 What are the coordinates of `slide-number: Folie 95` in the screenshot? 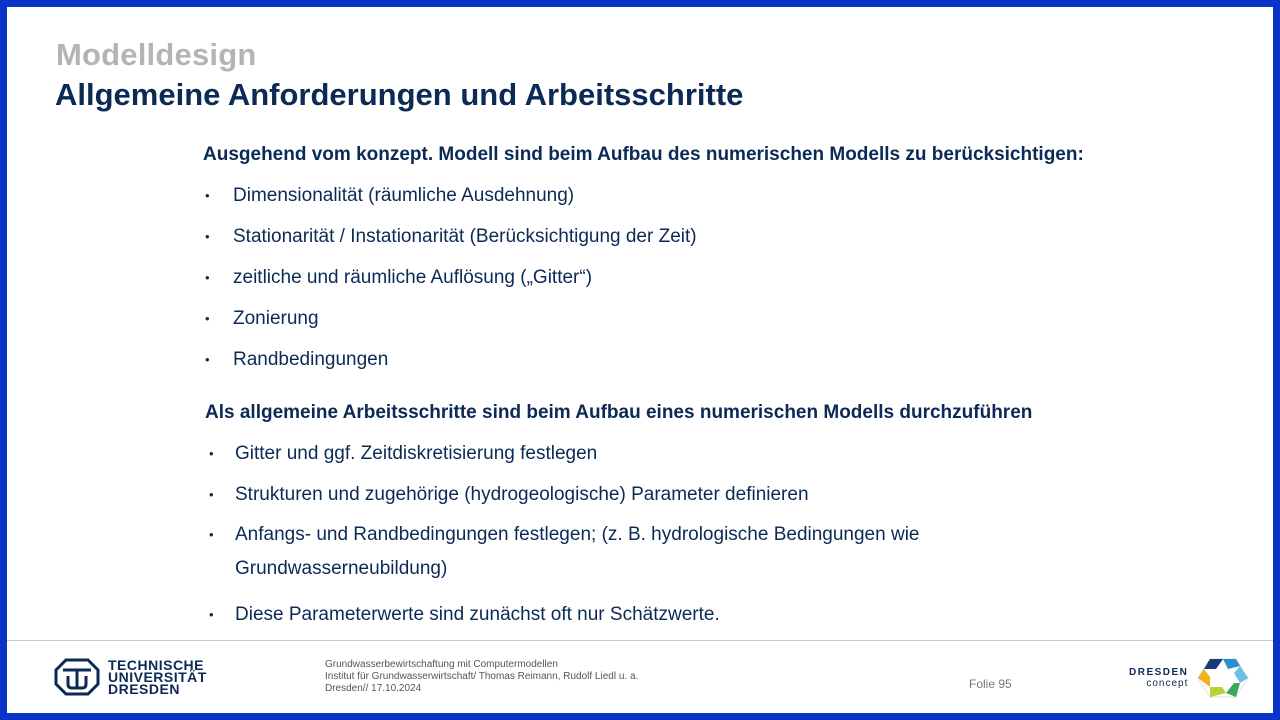 It's located at (990, 684).